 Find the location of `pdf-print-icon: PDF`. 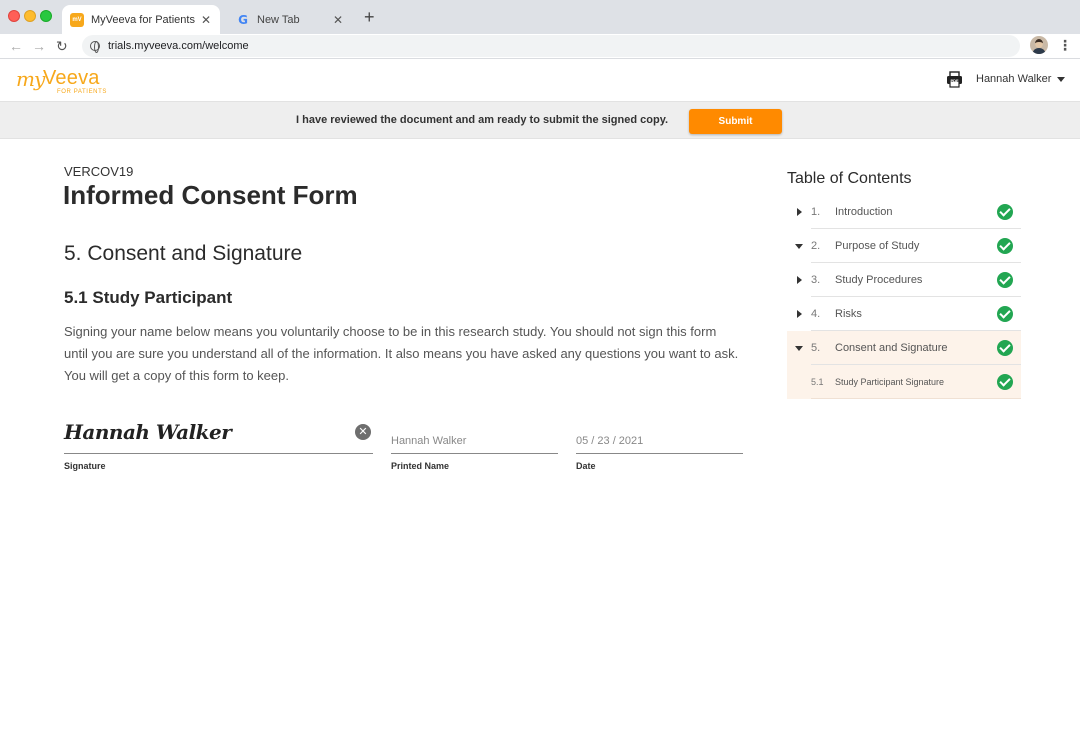

pdf-print-icon: PDF is located at coordinates (954, 79).